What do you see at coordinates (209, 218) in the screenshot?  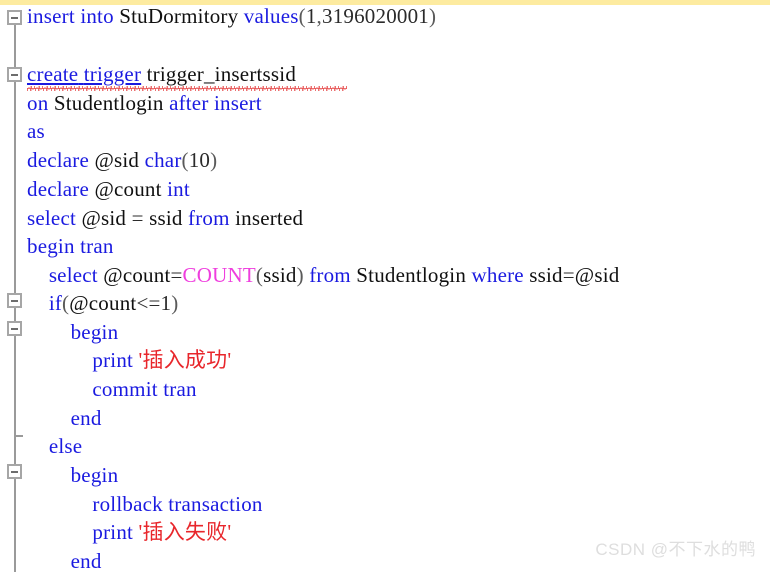 I see `code-token: from` at bounding box center [209, 218].